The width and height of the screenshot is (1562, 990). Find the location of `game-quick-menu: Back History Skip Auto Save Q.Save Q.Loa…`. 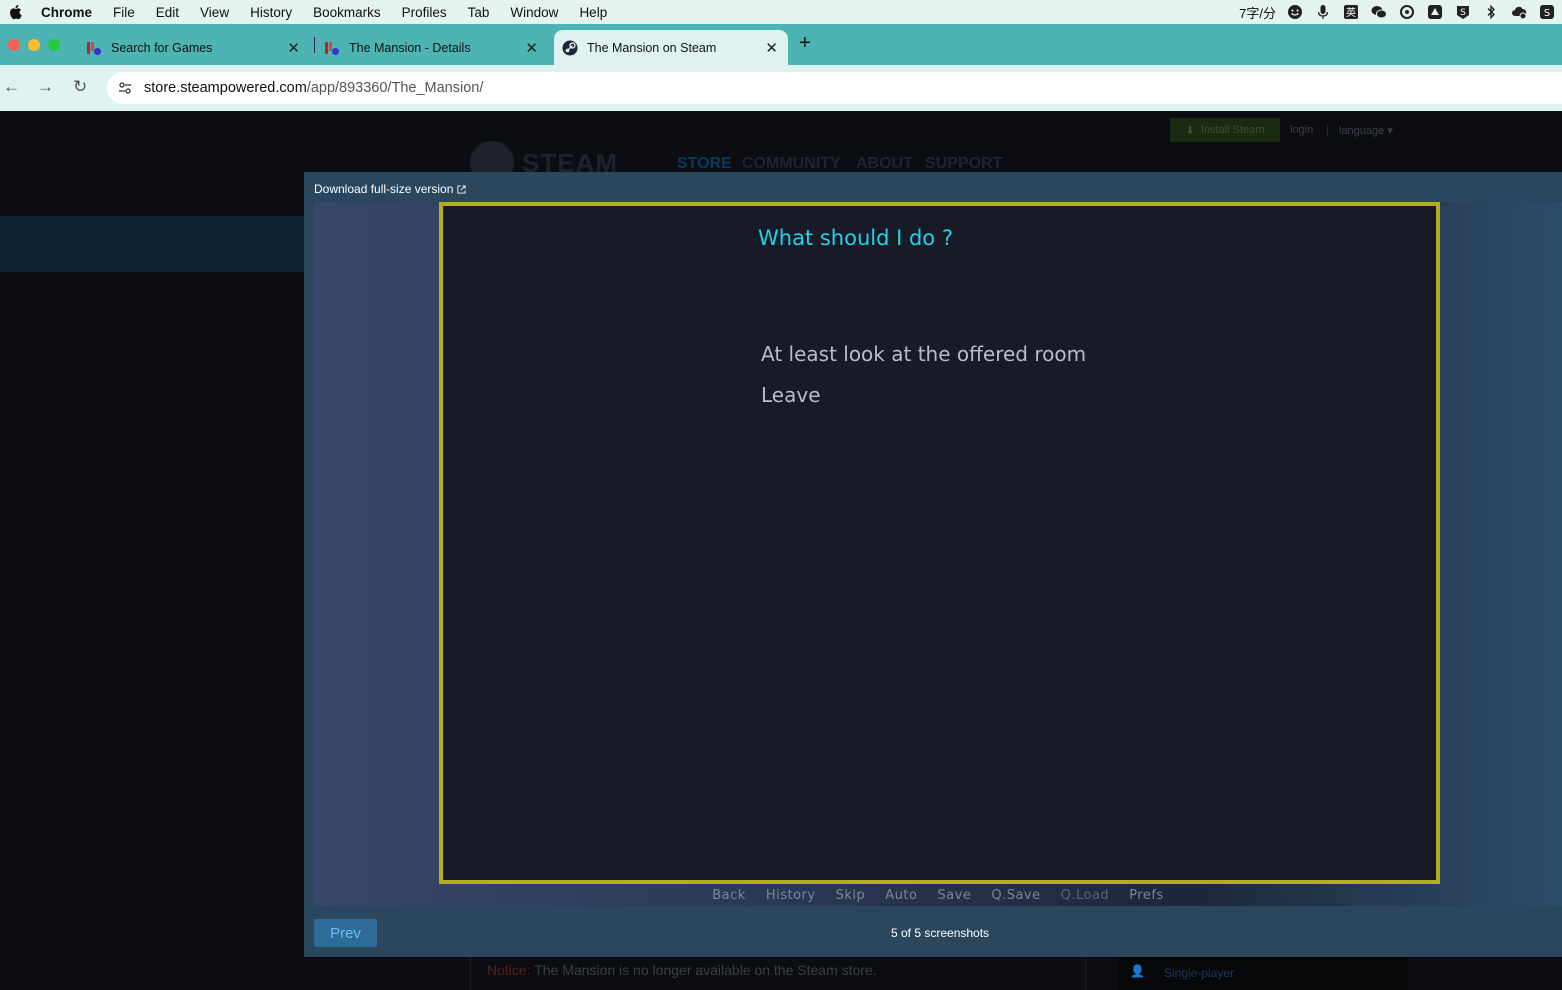

game-quick-menu: Back History Skip Auto Save Q.Save Q.Loa… is located at coordinates (938, 897).